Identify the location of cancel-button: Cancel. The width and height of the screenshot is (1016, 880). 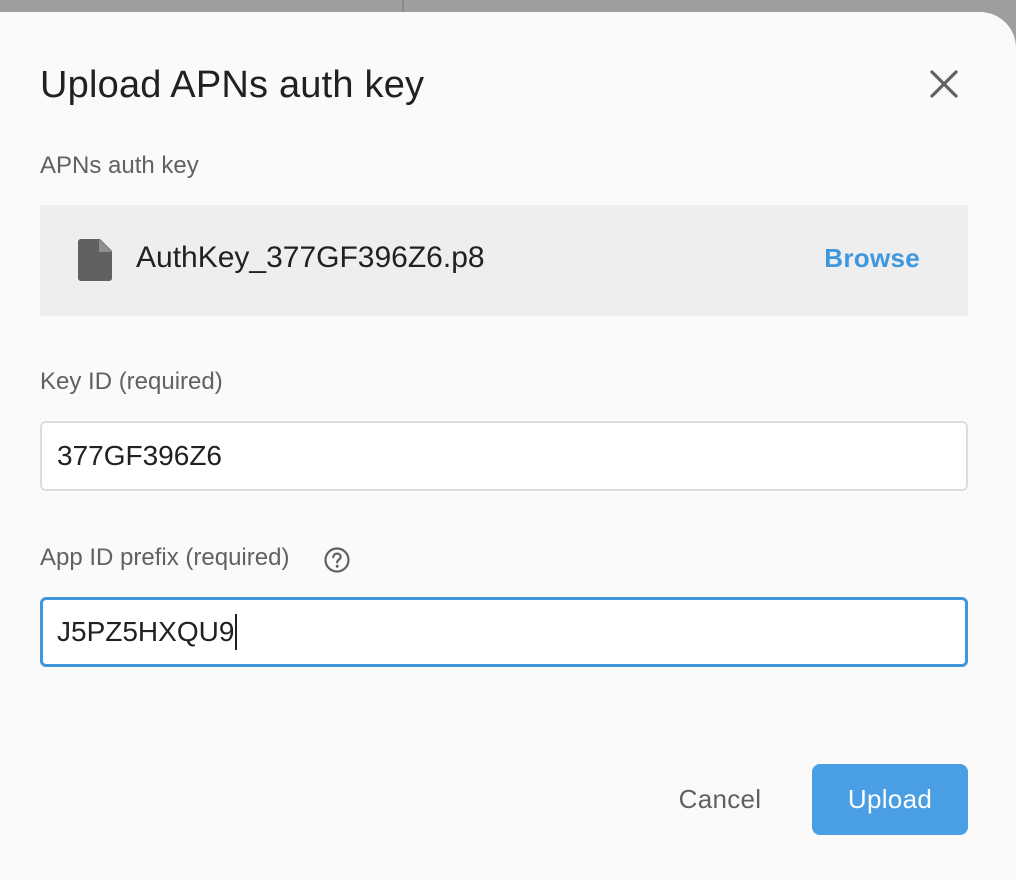
(720, 799).